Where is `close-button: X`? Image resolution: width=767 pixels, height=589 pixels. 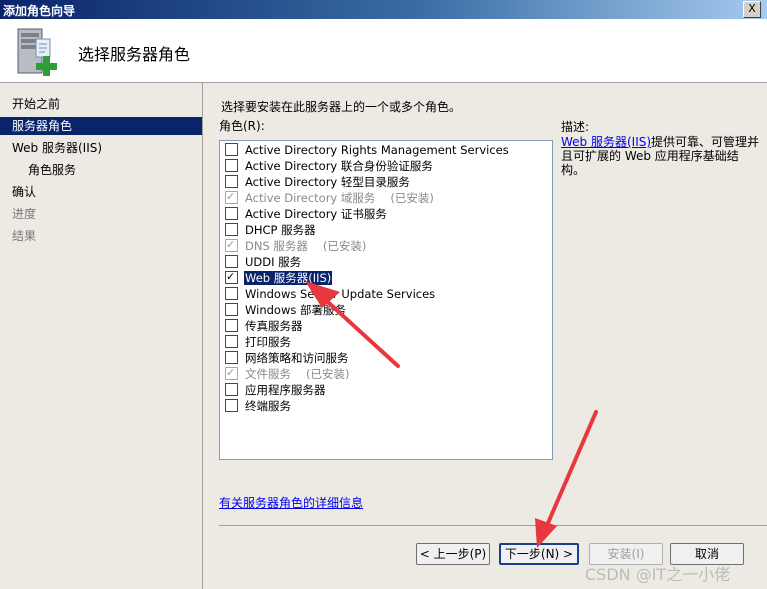 close-button: X is located at coordinates (752, 9).